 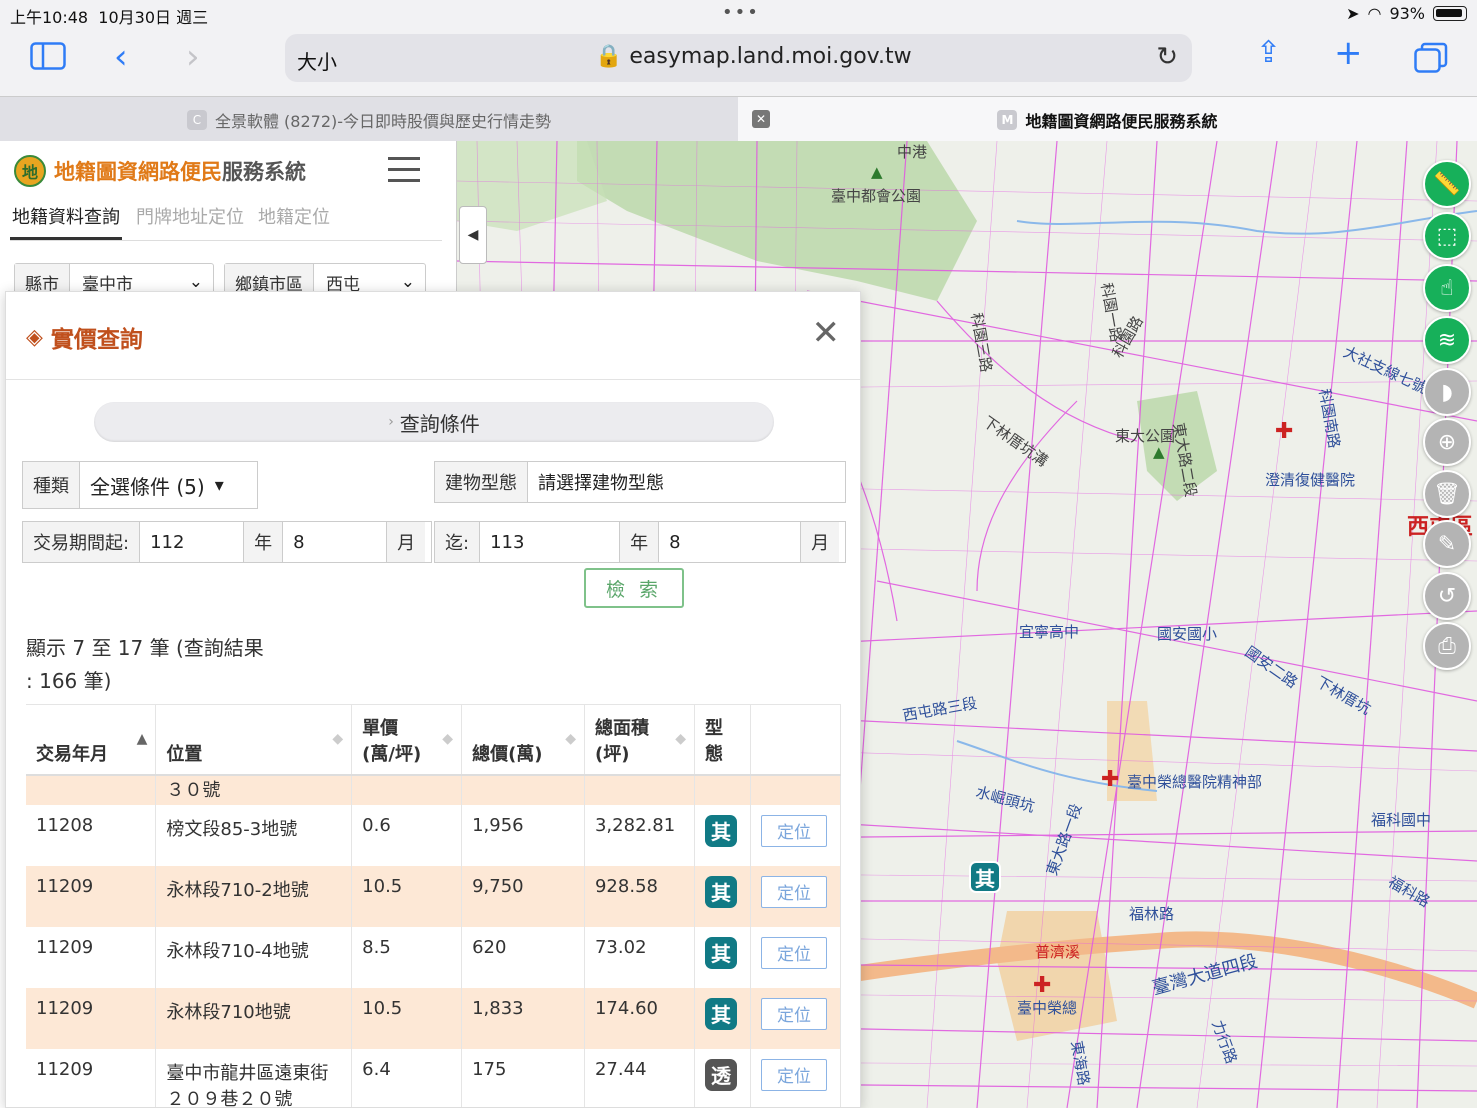 I want to click on status-time: 上午10:48 10月30日 週三, so click(x=109, y=17).